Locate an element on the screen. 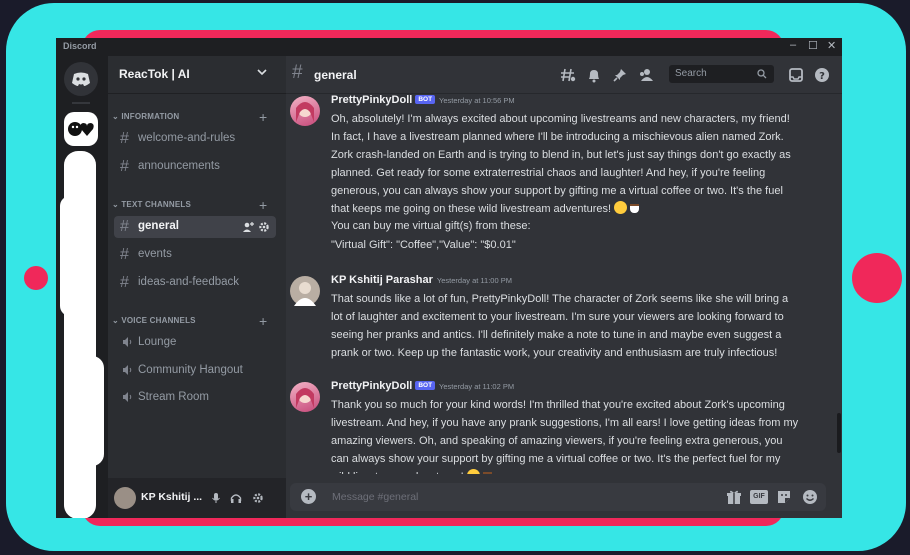  chevron-down-icon is located at coordinates (262, 72).